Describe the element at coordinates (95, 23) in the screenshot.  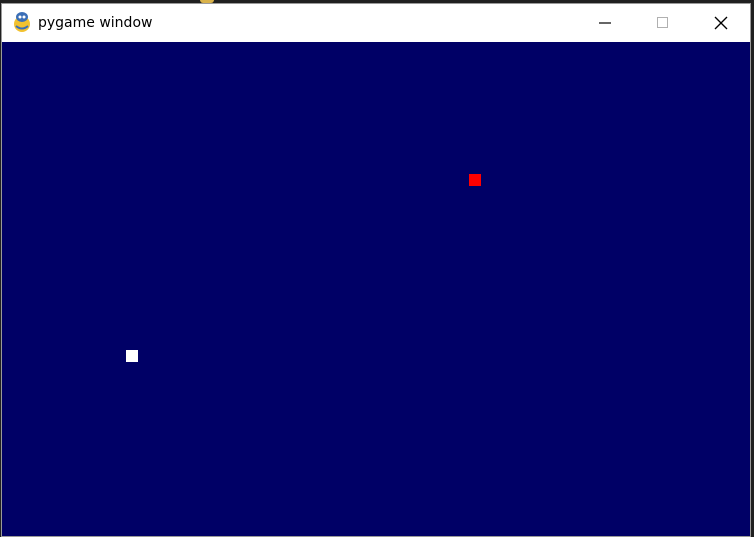
I see `window-title: pygame window` at that location.